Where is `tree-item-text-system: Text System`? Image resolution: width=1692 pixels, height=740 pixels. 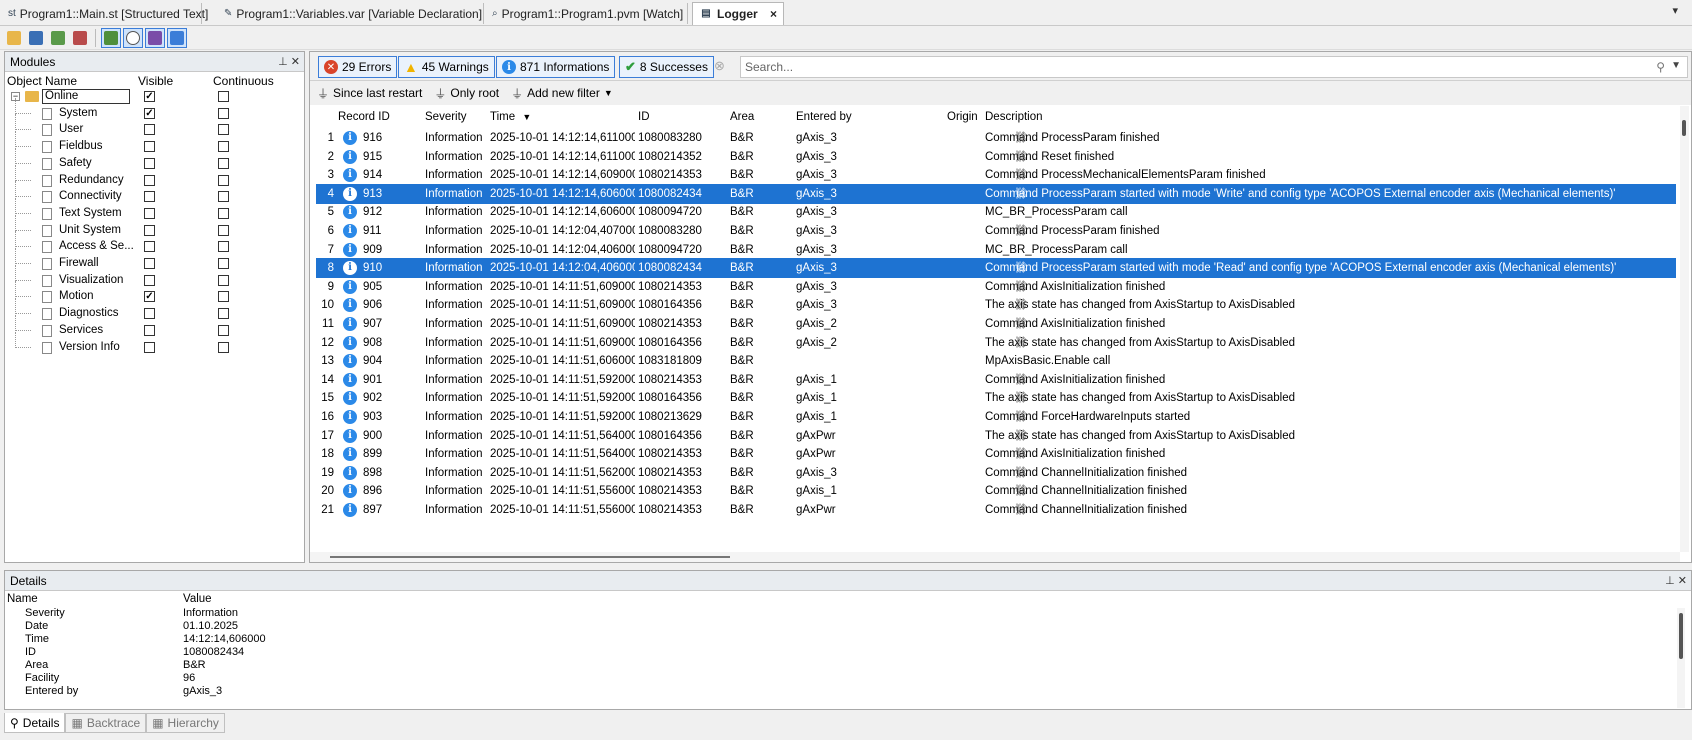
tree-item-text-system: Text System is located at coordinates (154, 210).